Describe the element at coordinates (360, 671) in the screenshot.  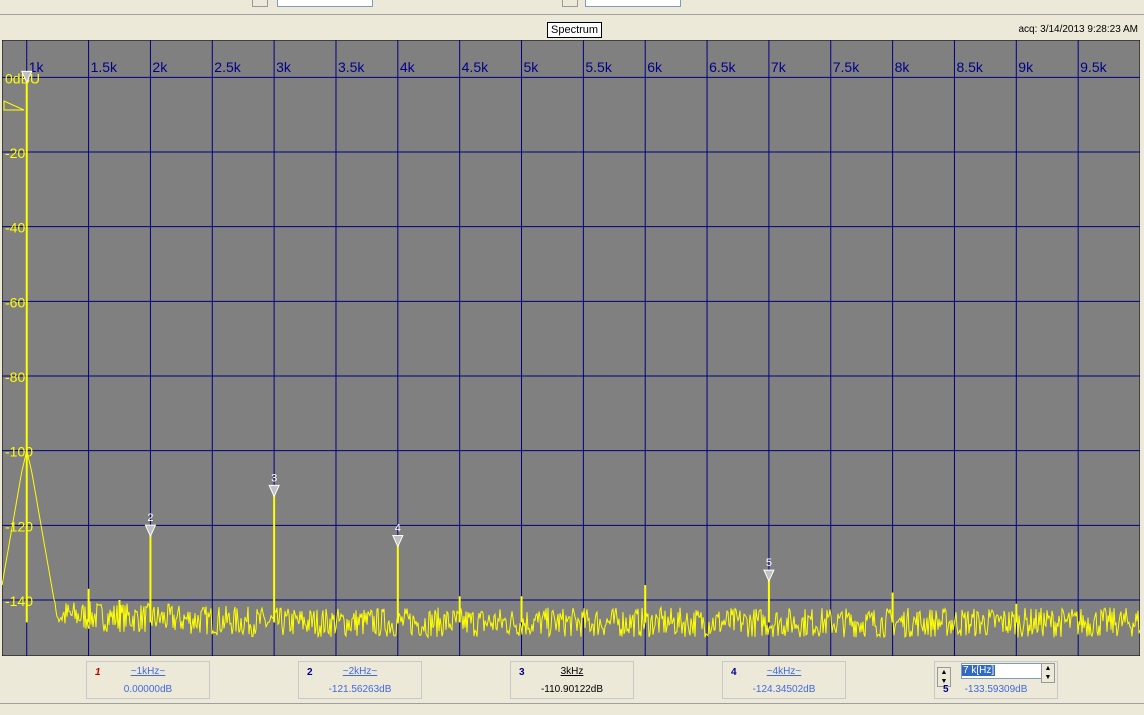
I see `marker-frequency-link: ~2kHz~` at that location.